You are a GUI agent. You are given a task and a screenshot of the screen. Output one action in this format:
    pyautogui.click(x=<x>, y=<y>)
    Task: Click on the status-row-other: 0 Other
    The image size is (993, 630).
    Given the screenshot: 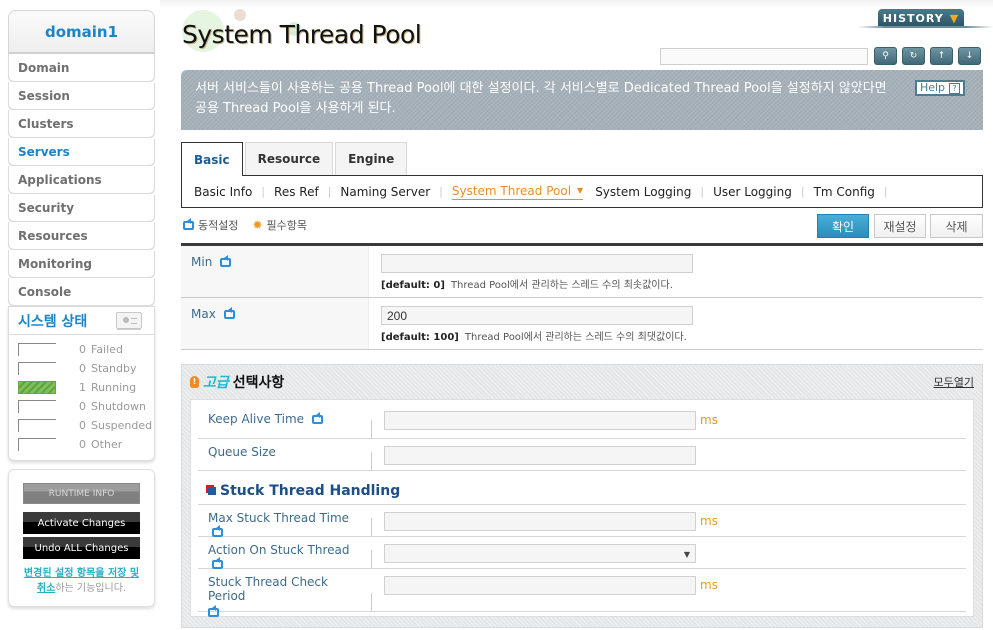 What is the action you would take?
    pyautogui.click(x=86, y=444)
    